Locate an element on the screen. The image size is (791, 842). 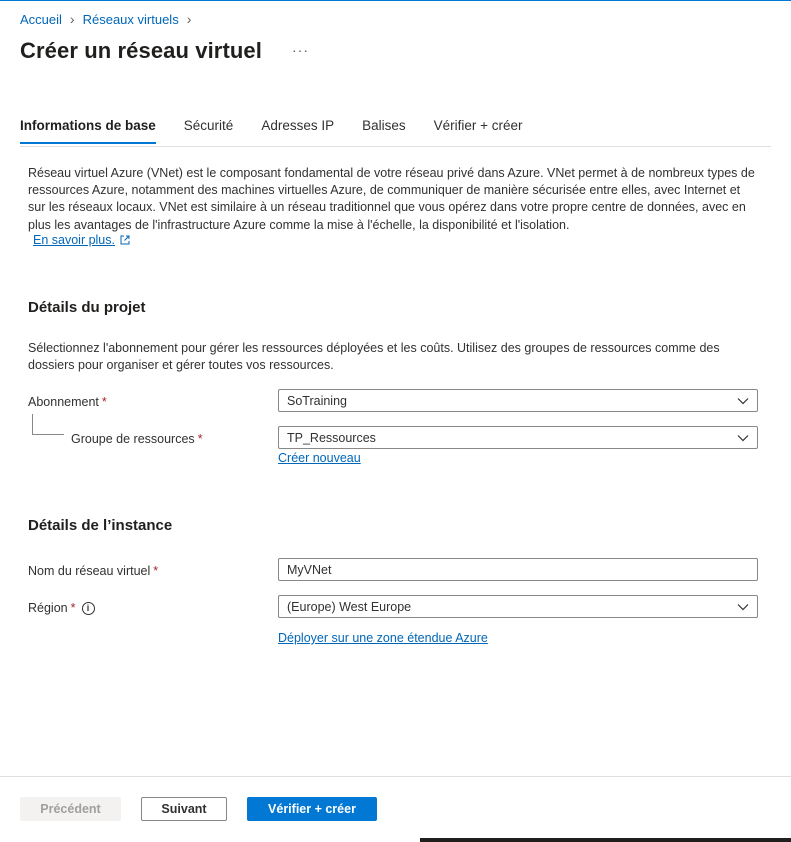
region-value: (Europe) West Europe is located at coordinates (349, 606).